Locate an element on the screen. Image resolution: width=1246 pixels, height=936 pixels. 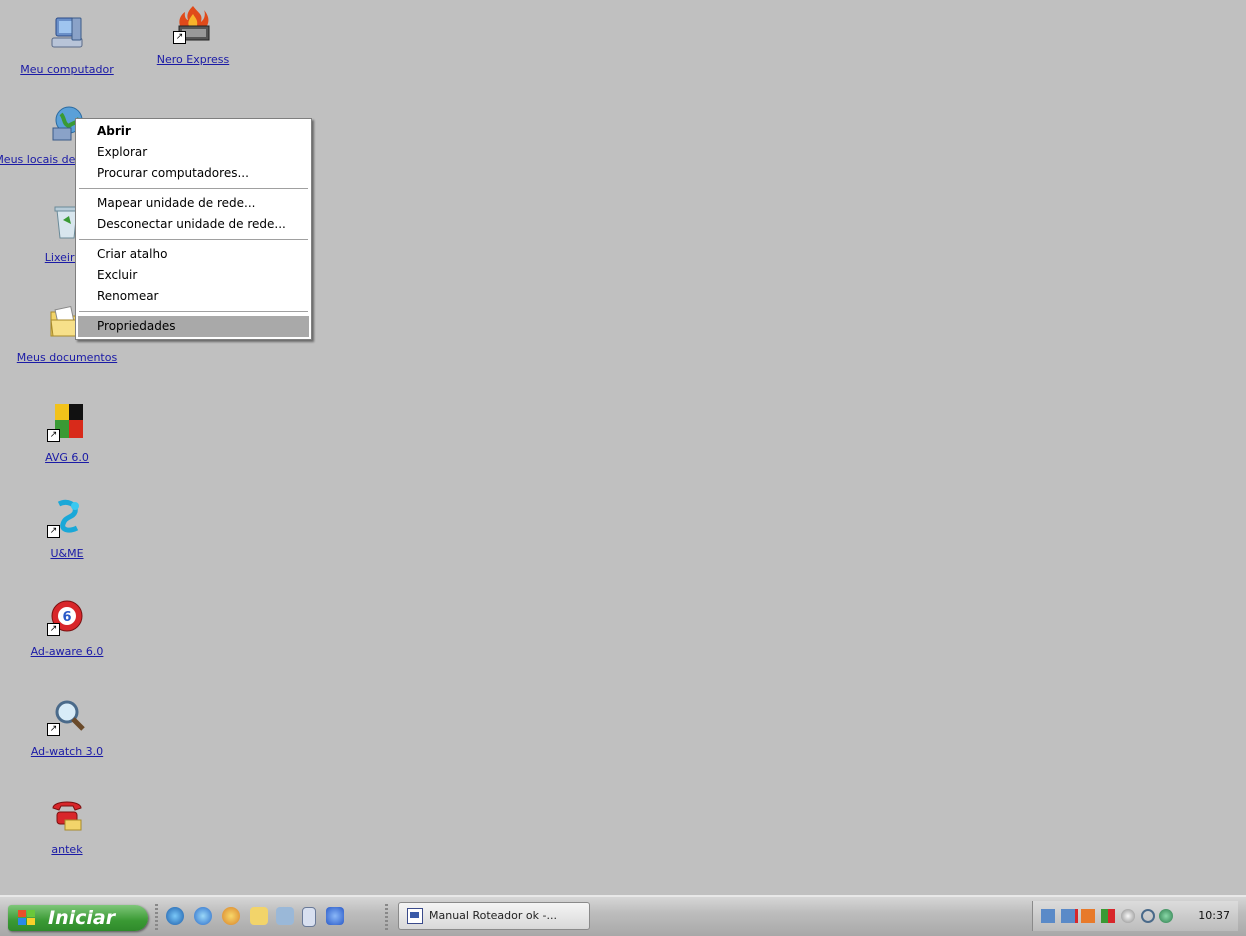
adaware-icon: 6 ↗ is located at coordinates (67, 616).